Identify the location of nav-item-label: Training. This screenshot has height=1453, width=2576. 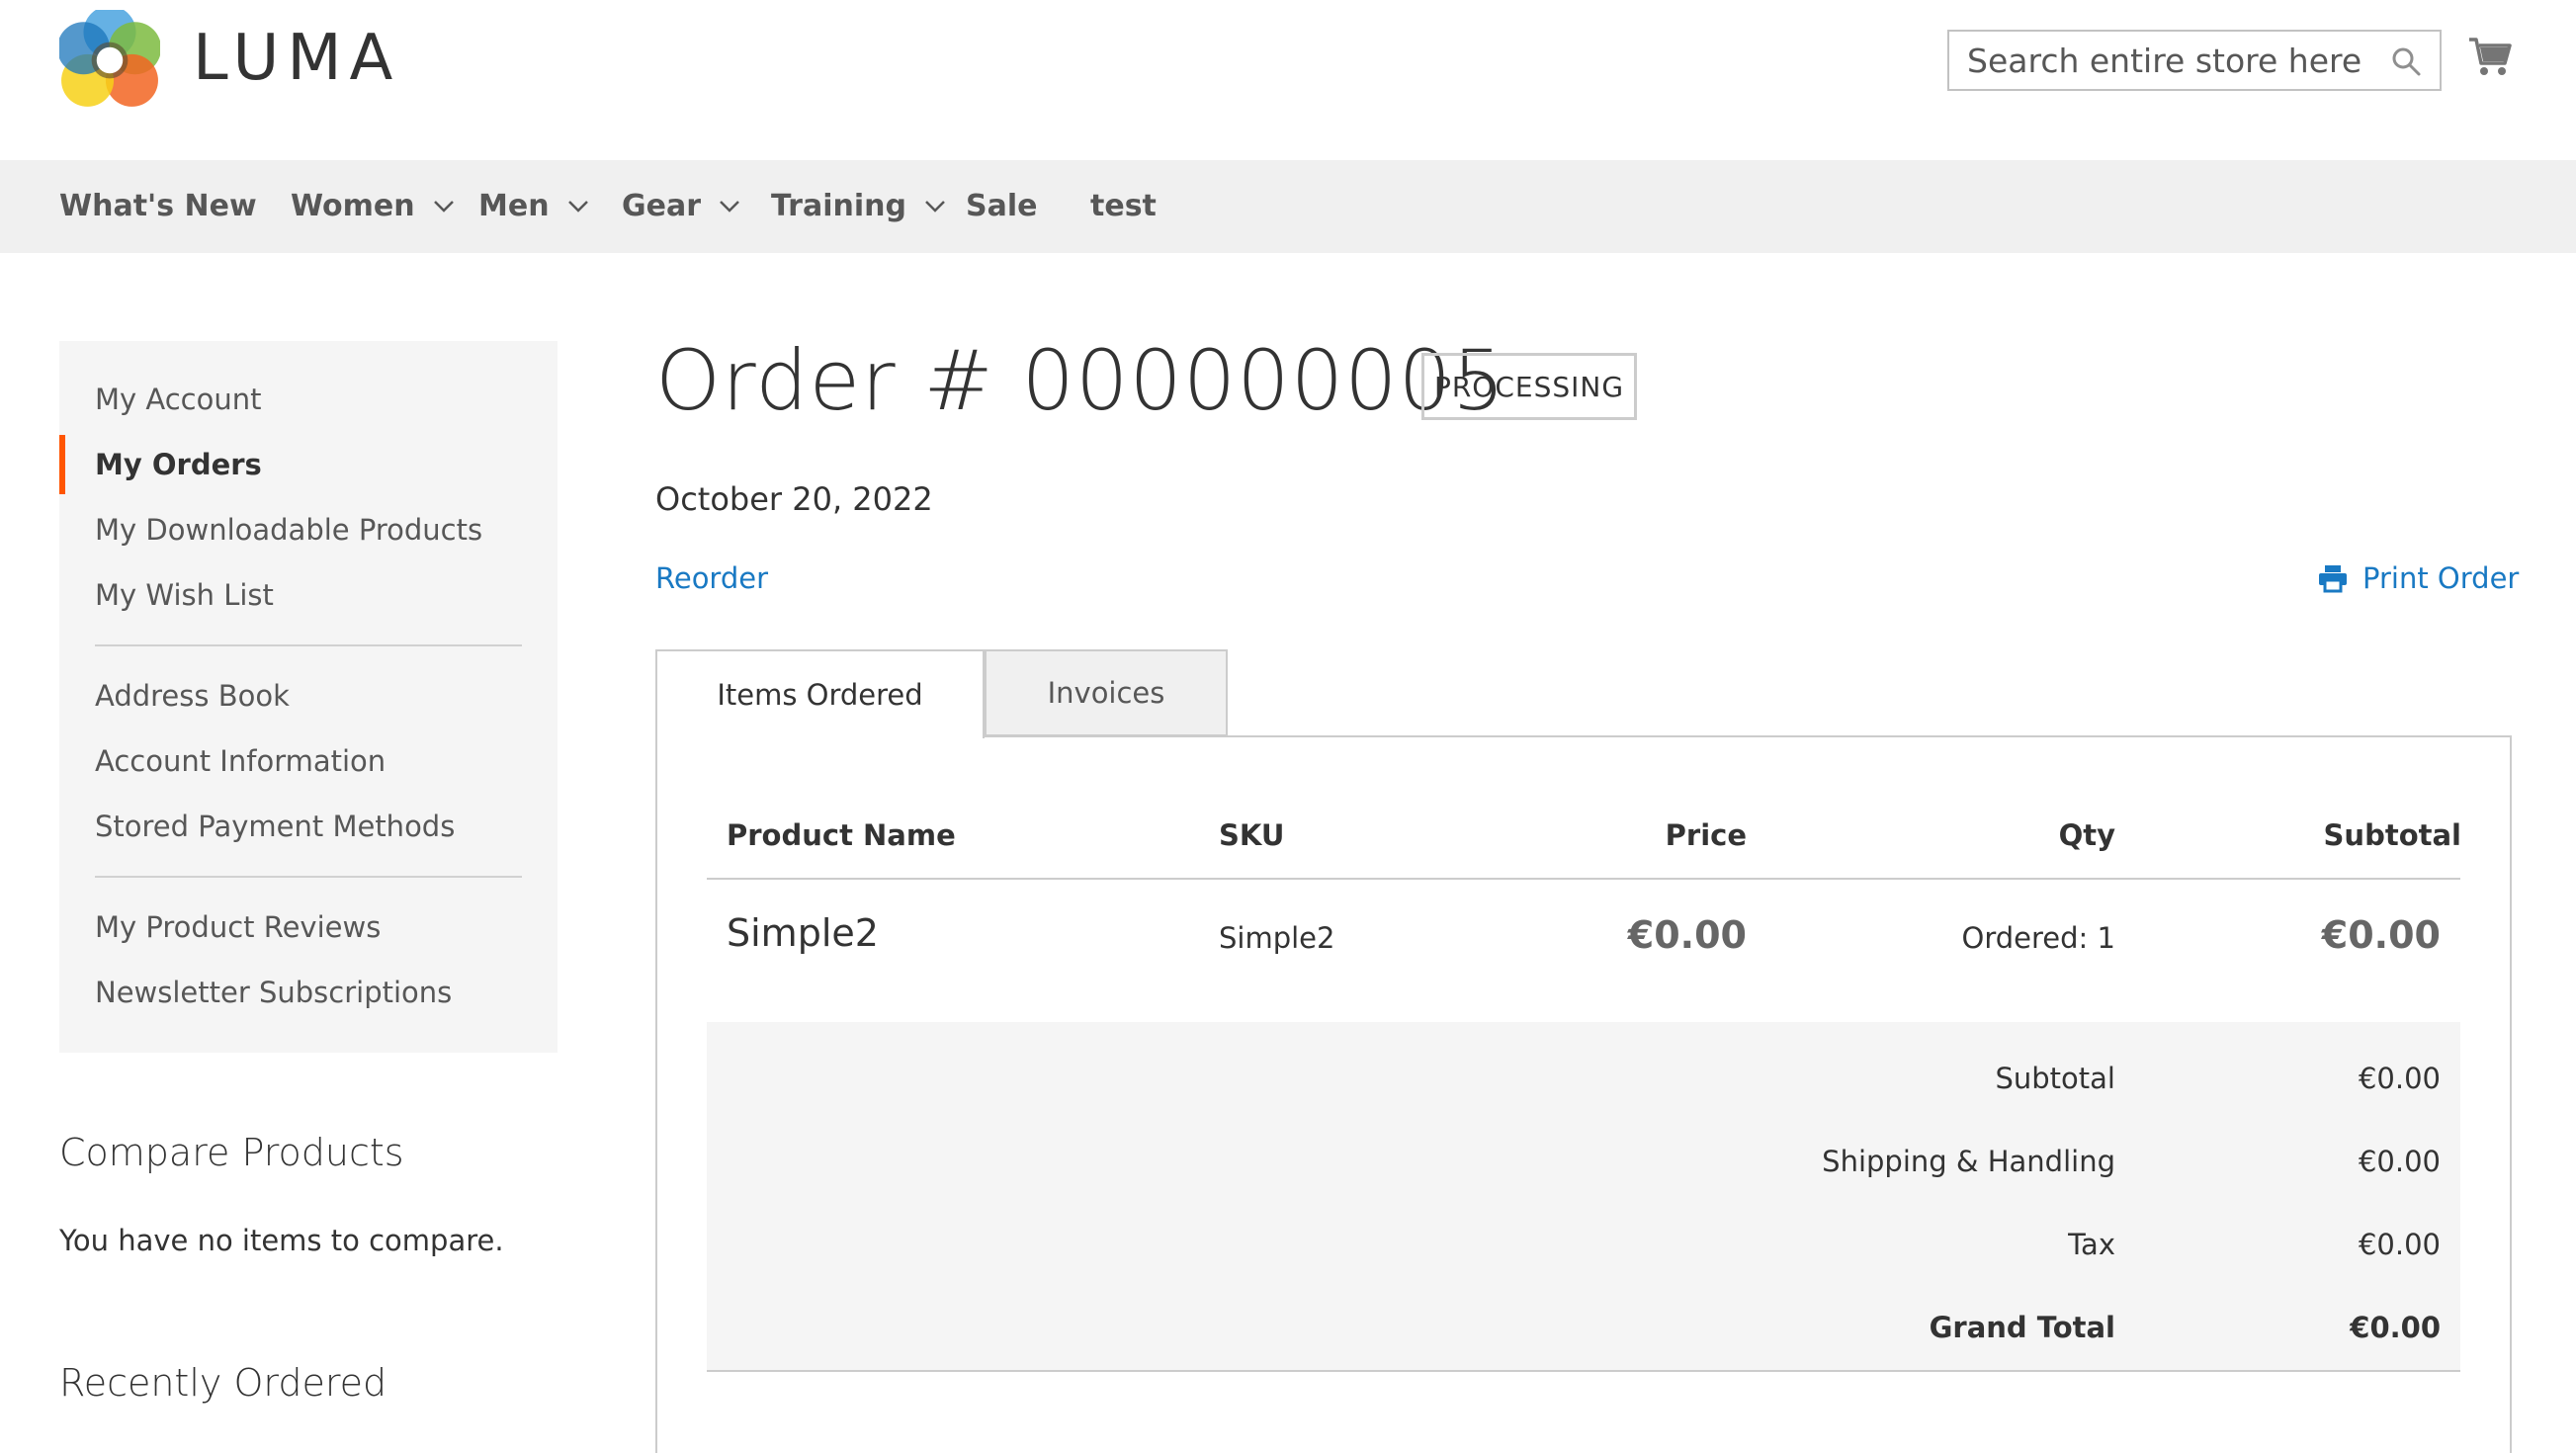
(838, 206).